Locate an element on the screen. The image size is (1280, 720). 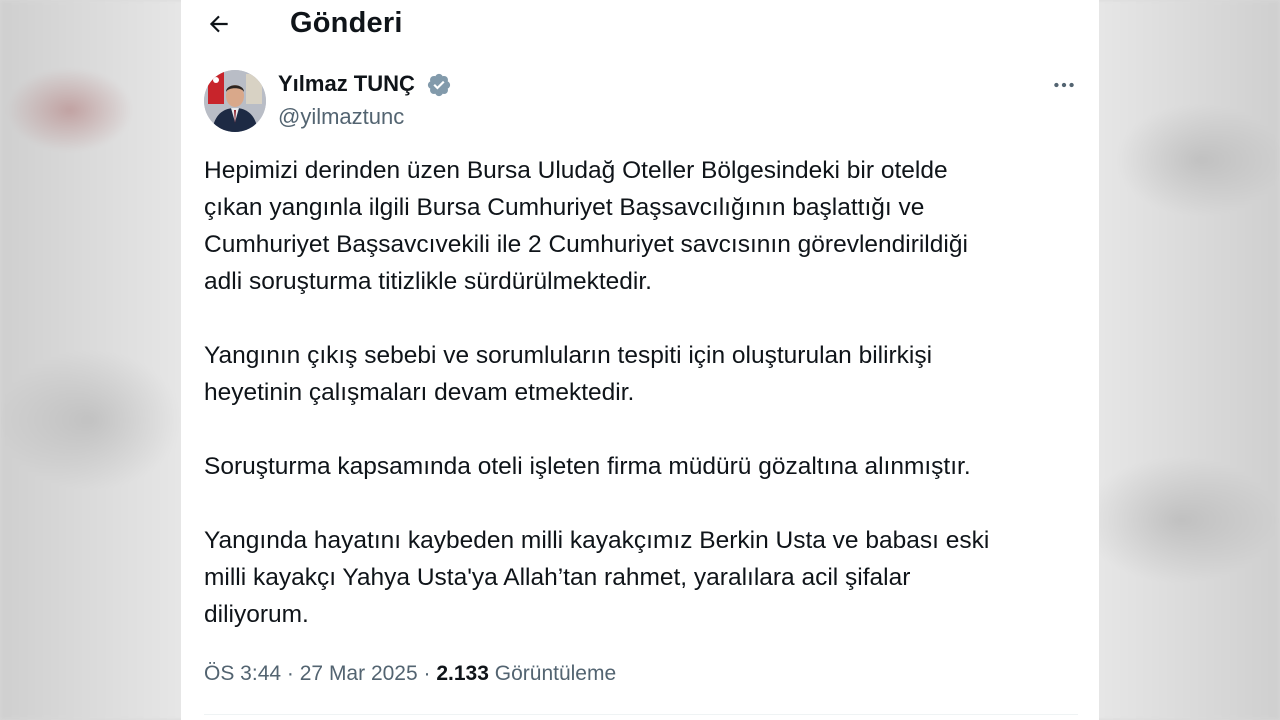
more-options-button is located at coordinates (1064, 85).